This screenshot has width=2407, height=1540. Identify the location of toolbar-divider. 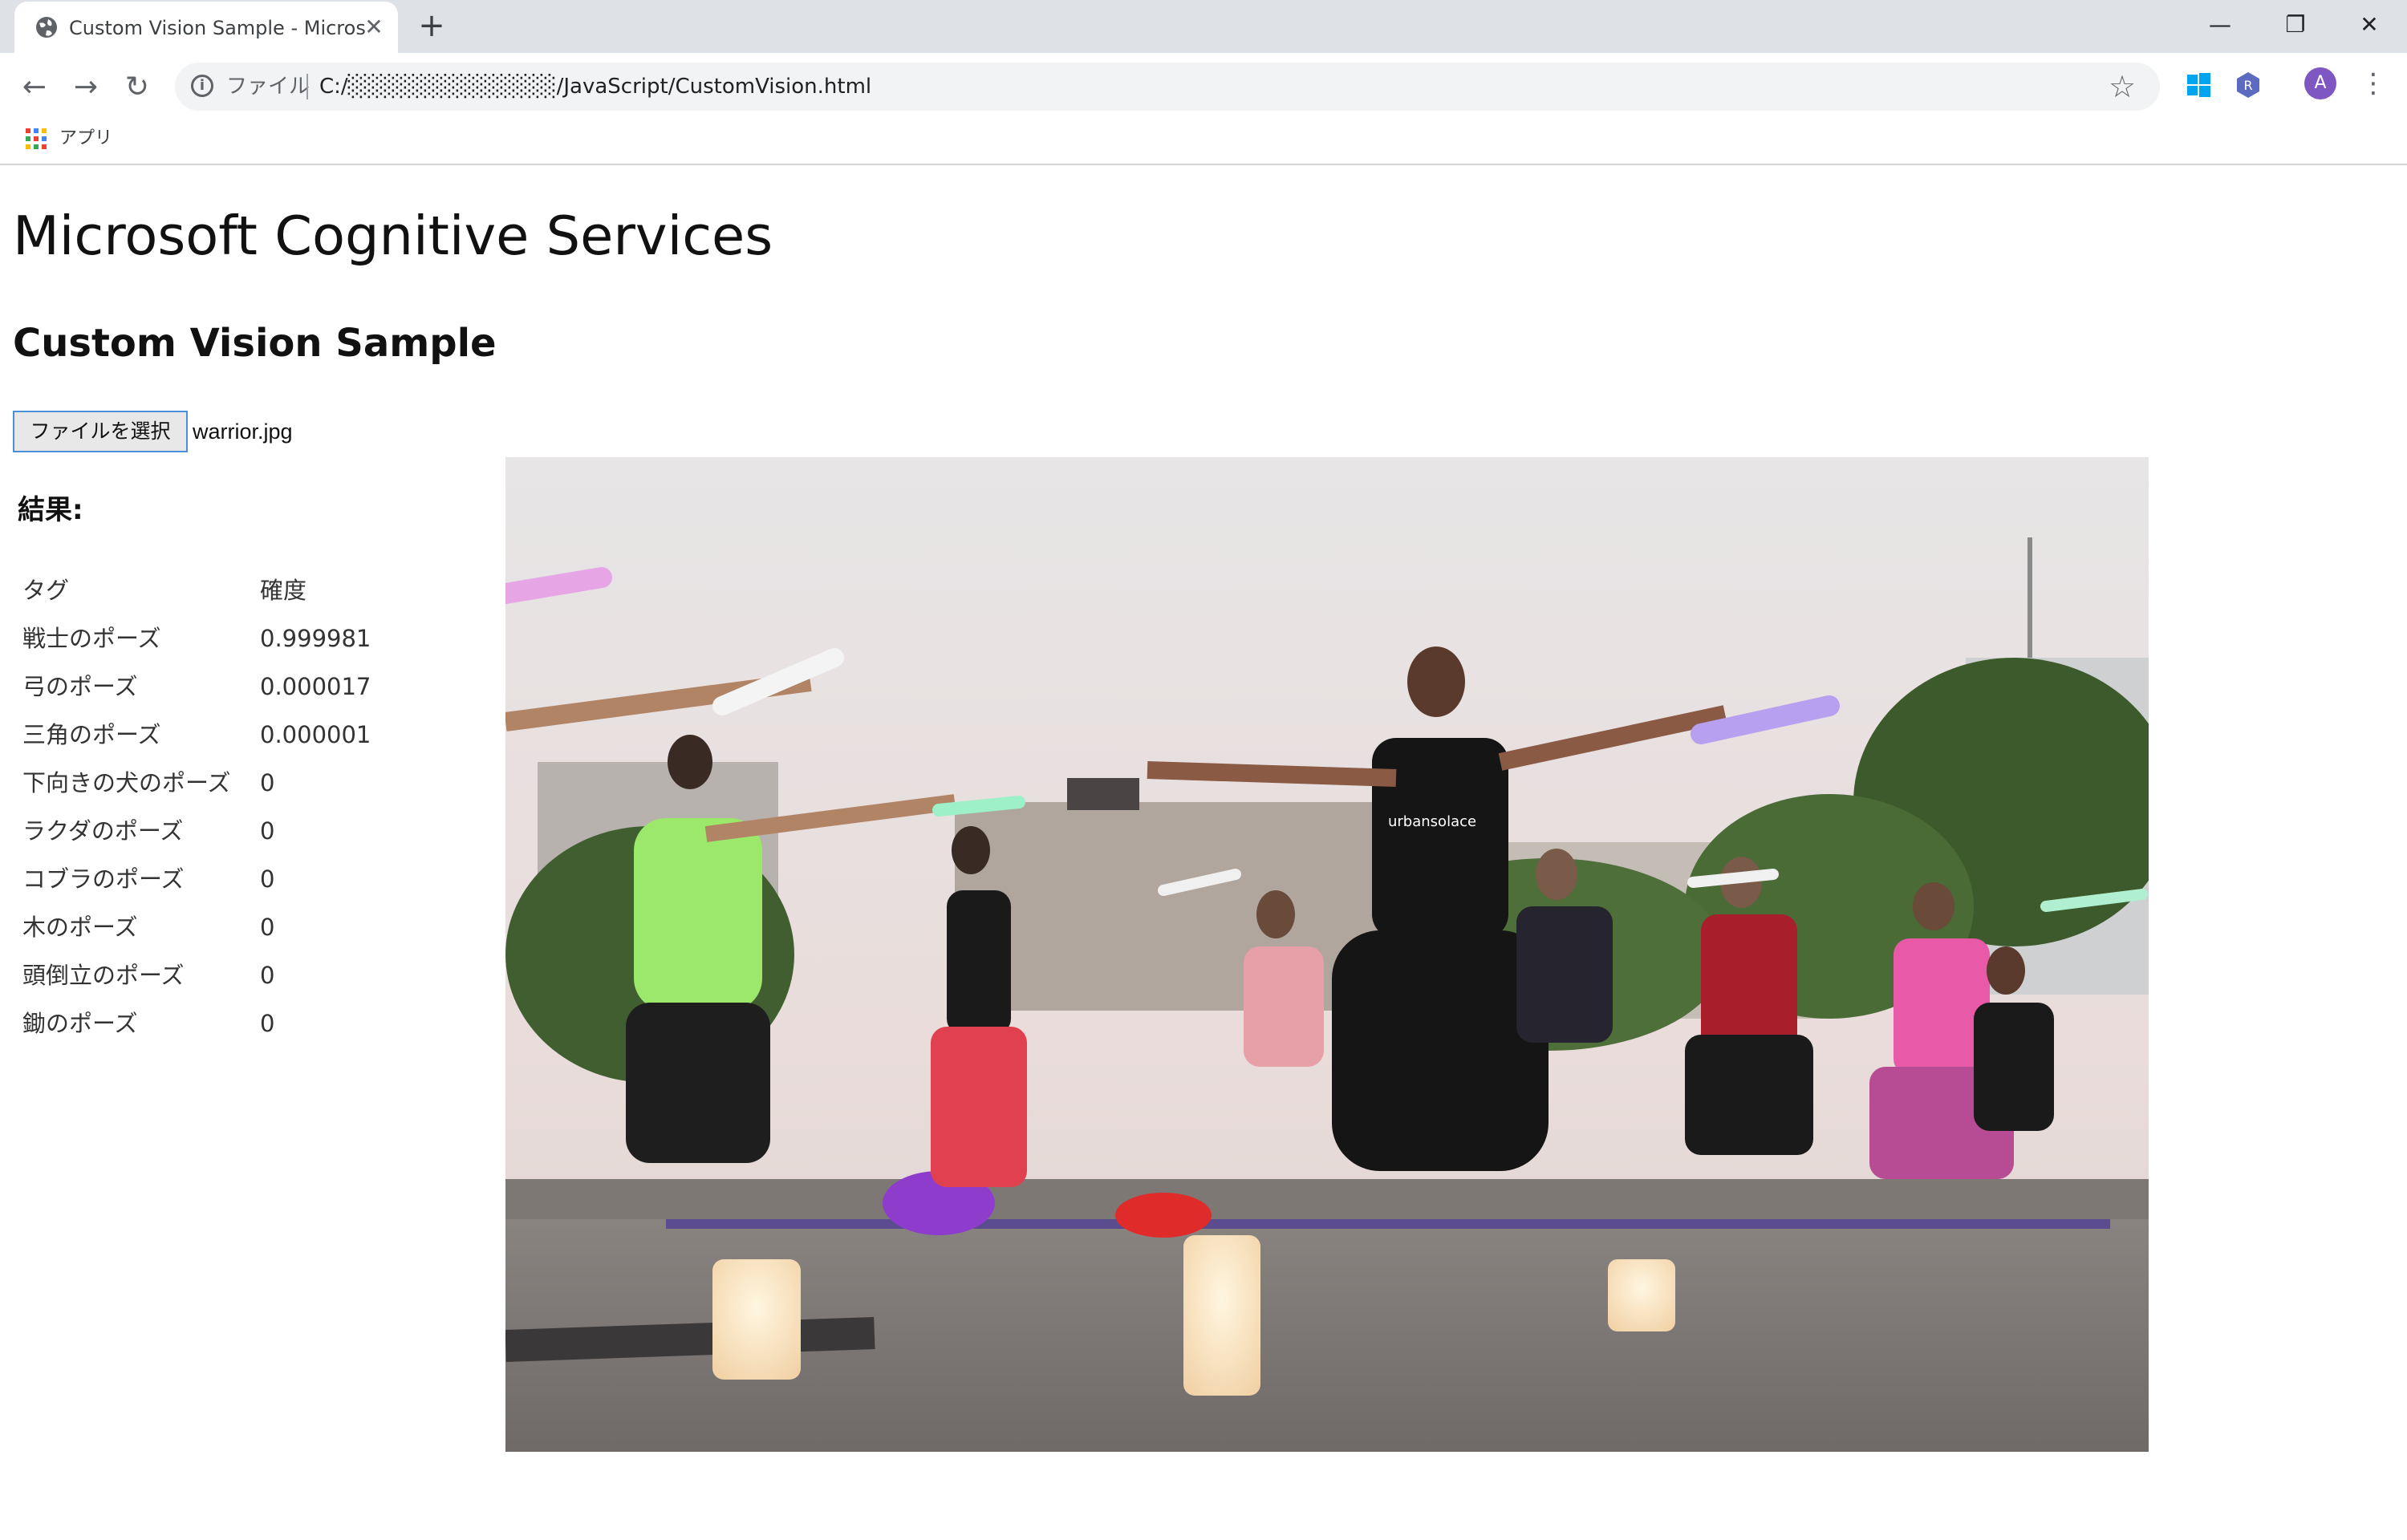
(1203, 164).